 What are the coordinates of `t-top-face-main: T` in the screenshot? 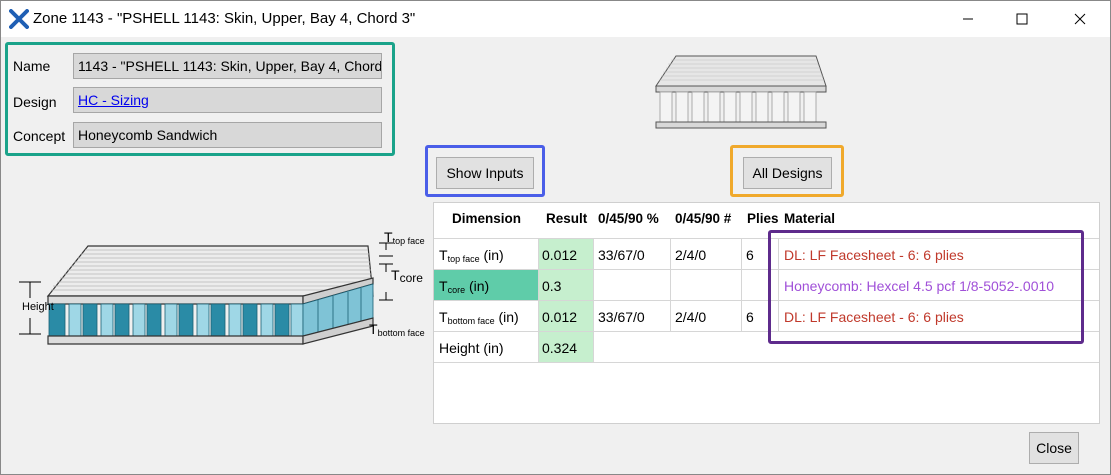 It's located at (388, 237).